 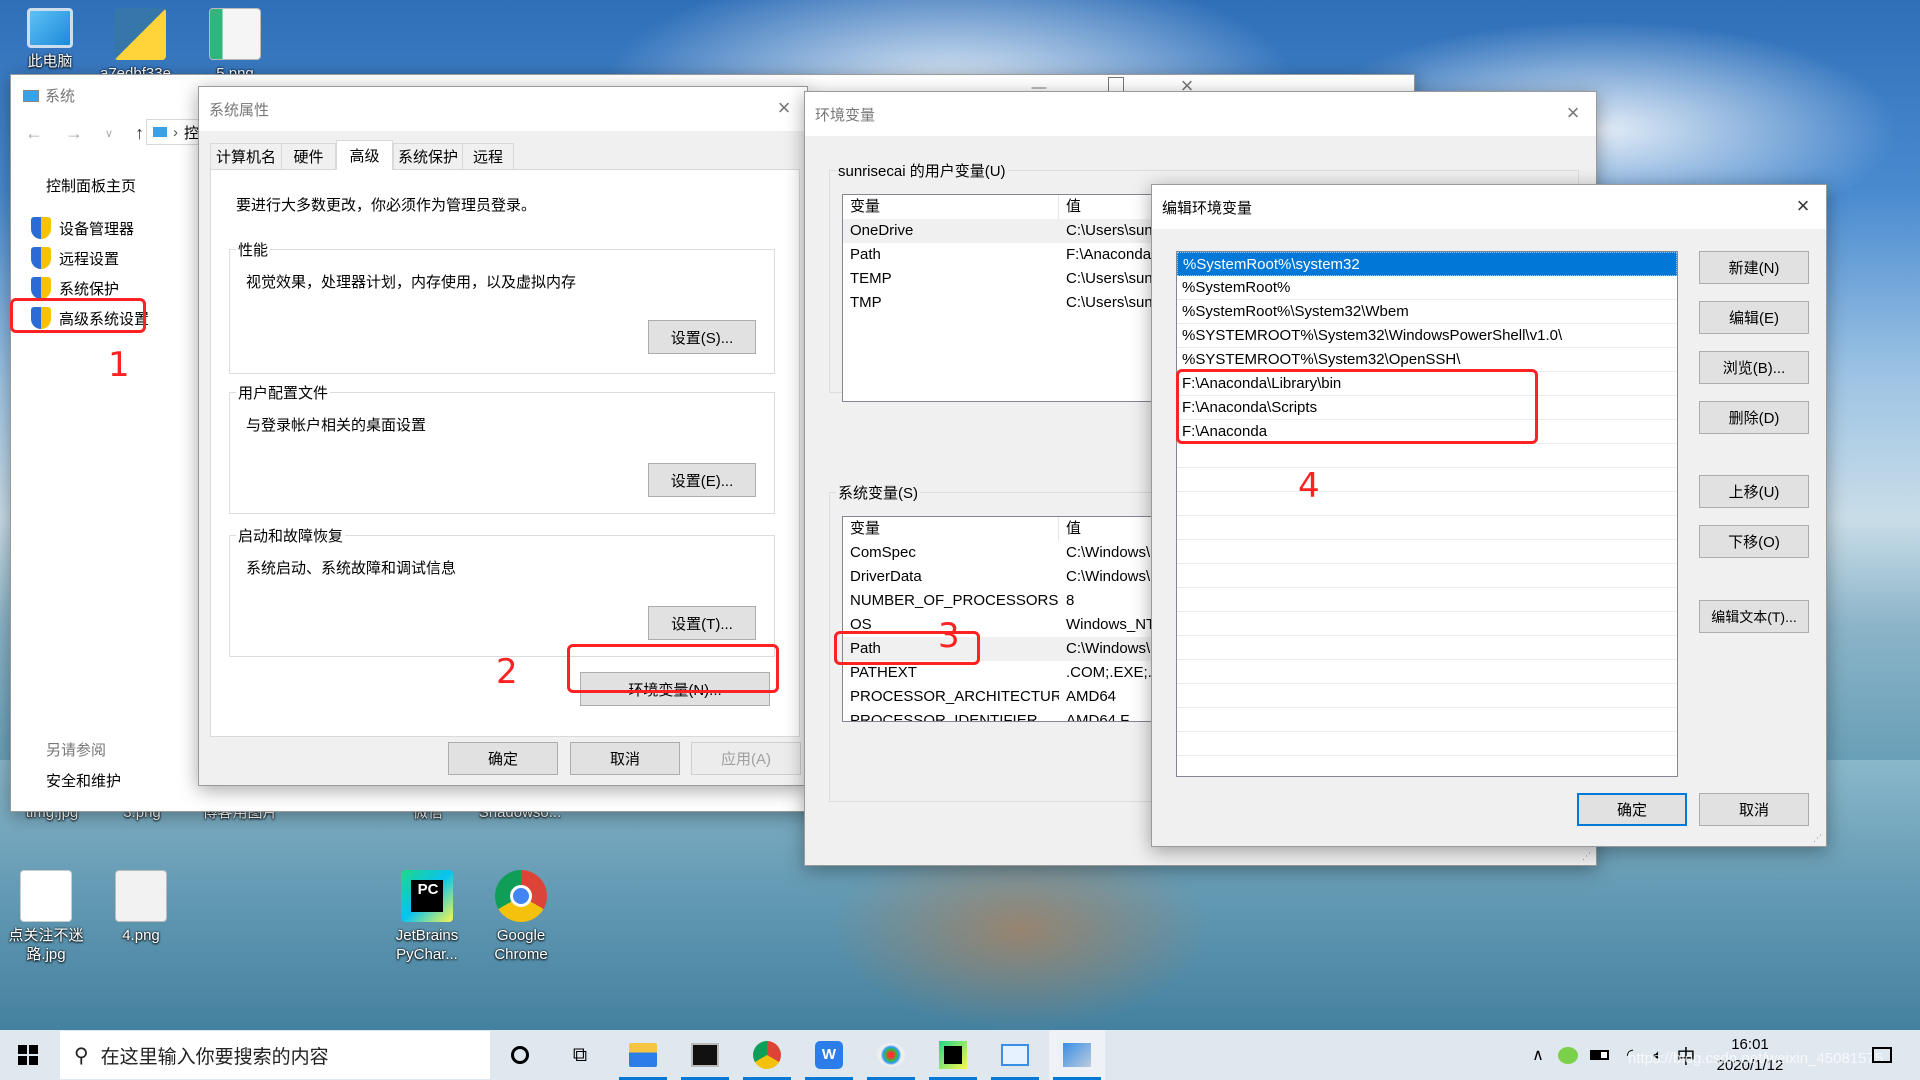 I want to click on control-panel-icon, so click(x=1015, y=1055).